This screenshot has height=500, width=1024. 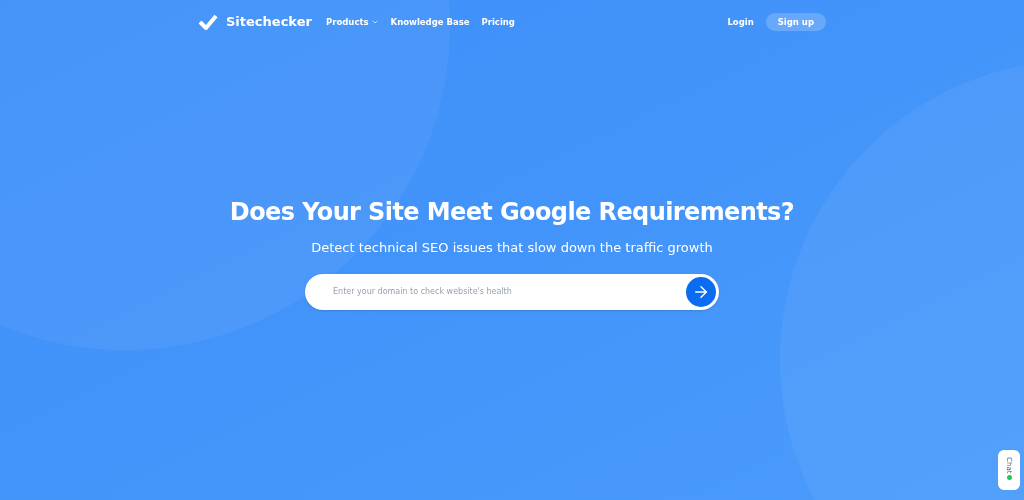 I want to click on submit-button, so click(x=701, y=291).